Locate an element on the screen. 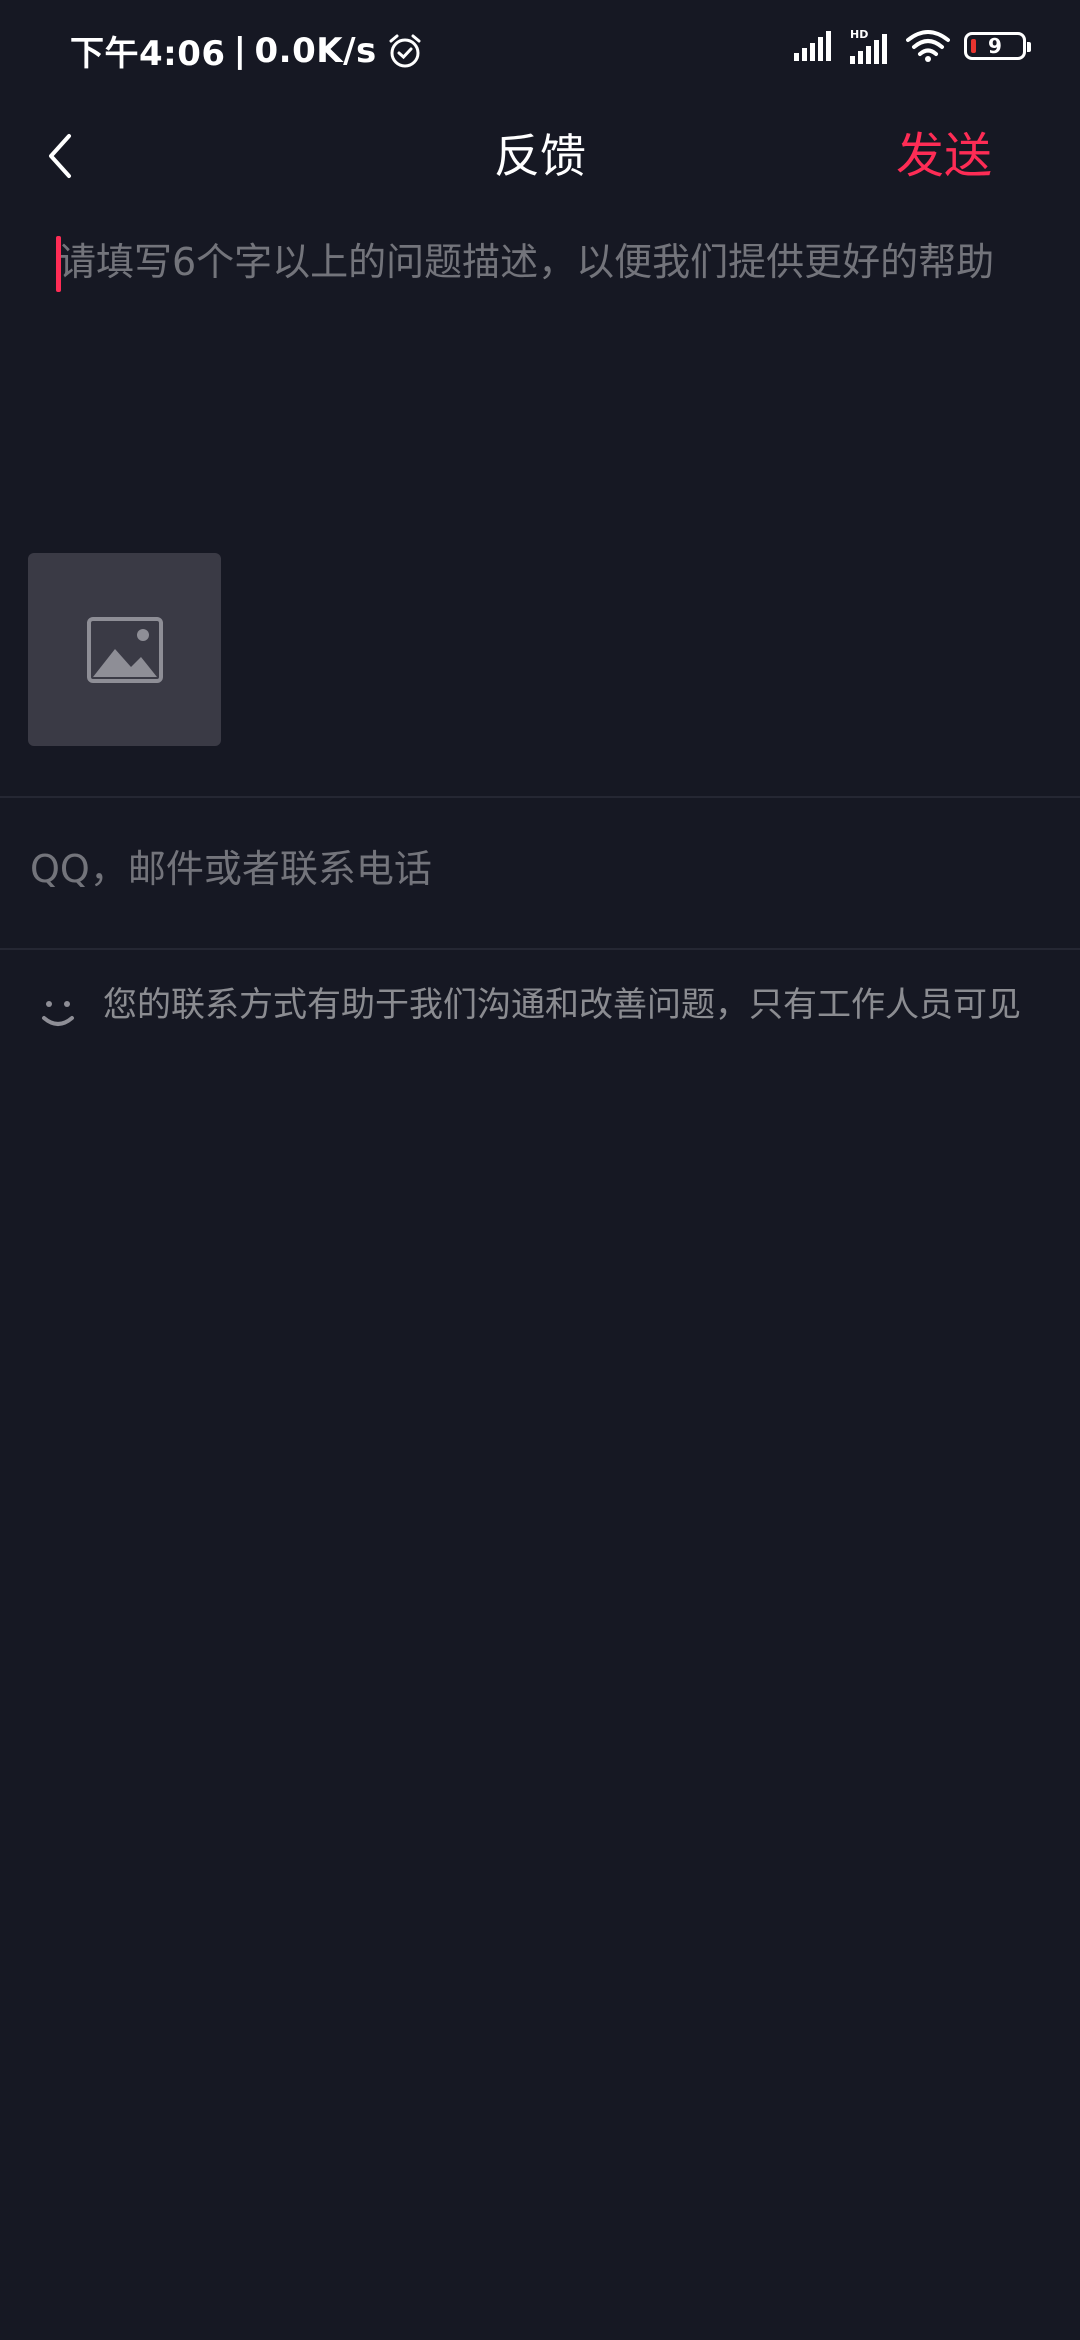 This screenshot has height=2340, width=1080. battery-indicator: 9 is located at coordinates (997, 46).